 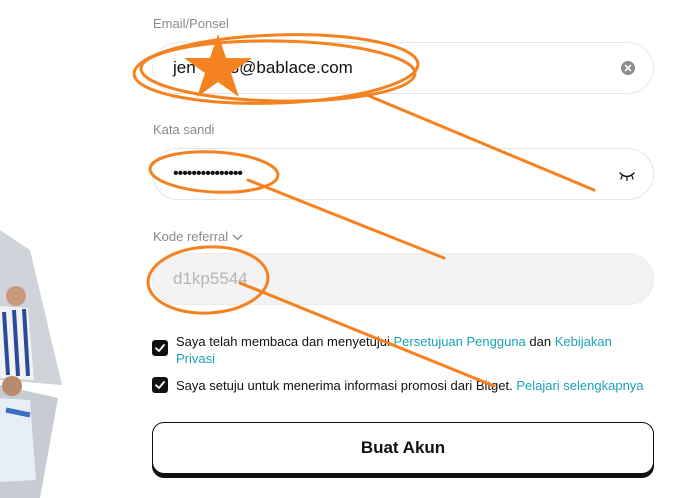 I want to click on email-label: Email/Ponsel, so click(x=191, y=23).